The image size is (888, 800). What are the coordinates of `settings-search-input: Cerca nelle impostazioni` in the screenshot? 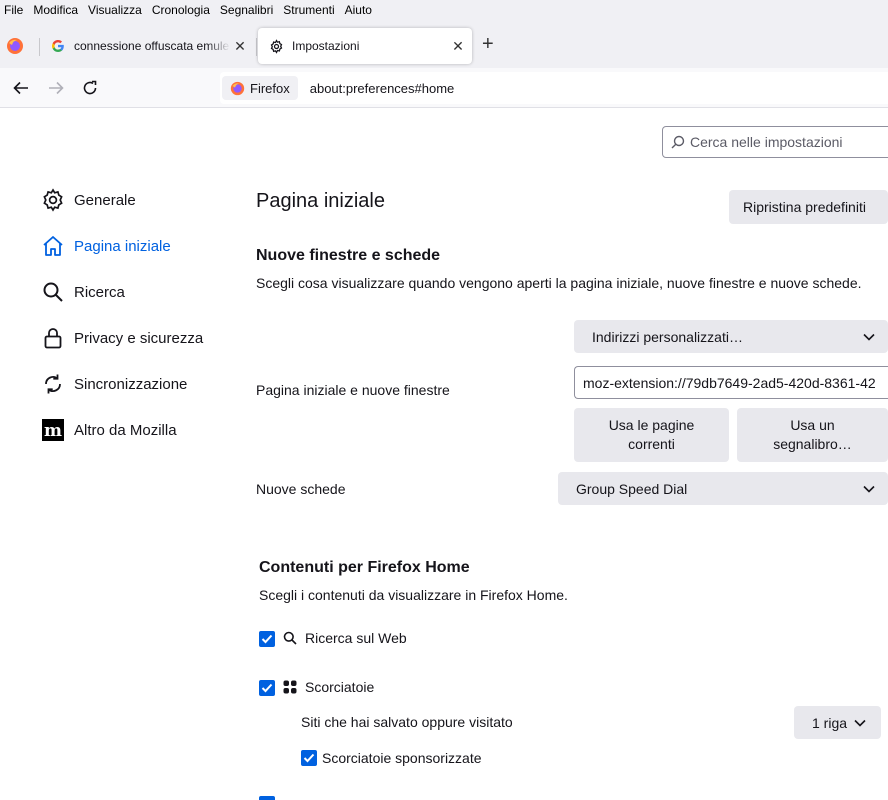 It's located at (775, 142).